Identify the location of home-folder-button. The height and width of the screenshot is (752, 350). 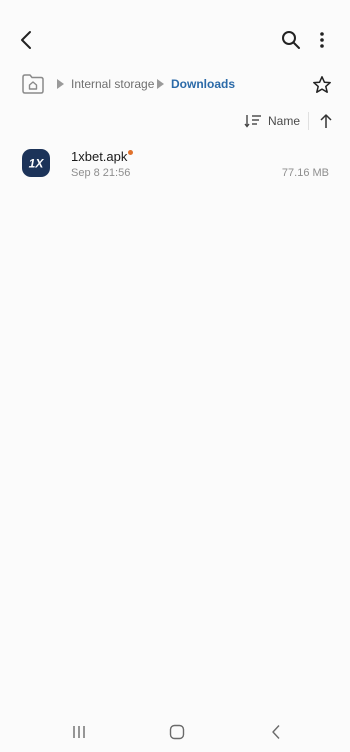
(33, 84).